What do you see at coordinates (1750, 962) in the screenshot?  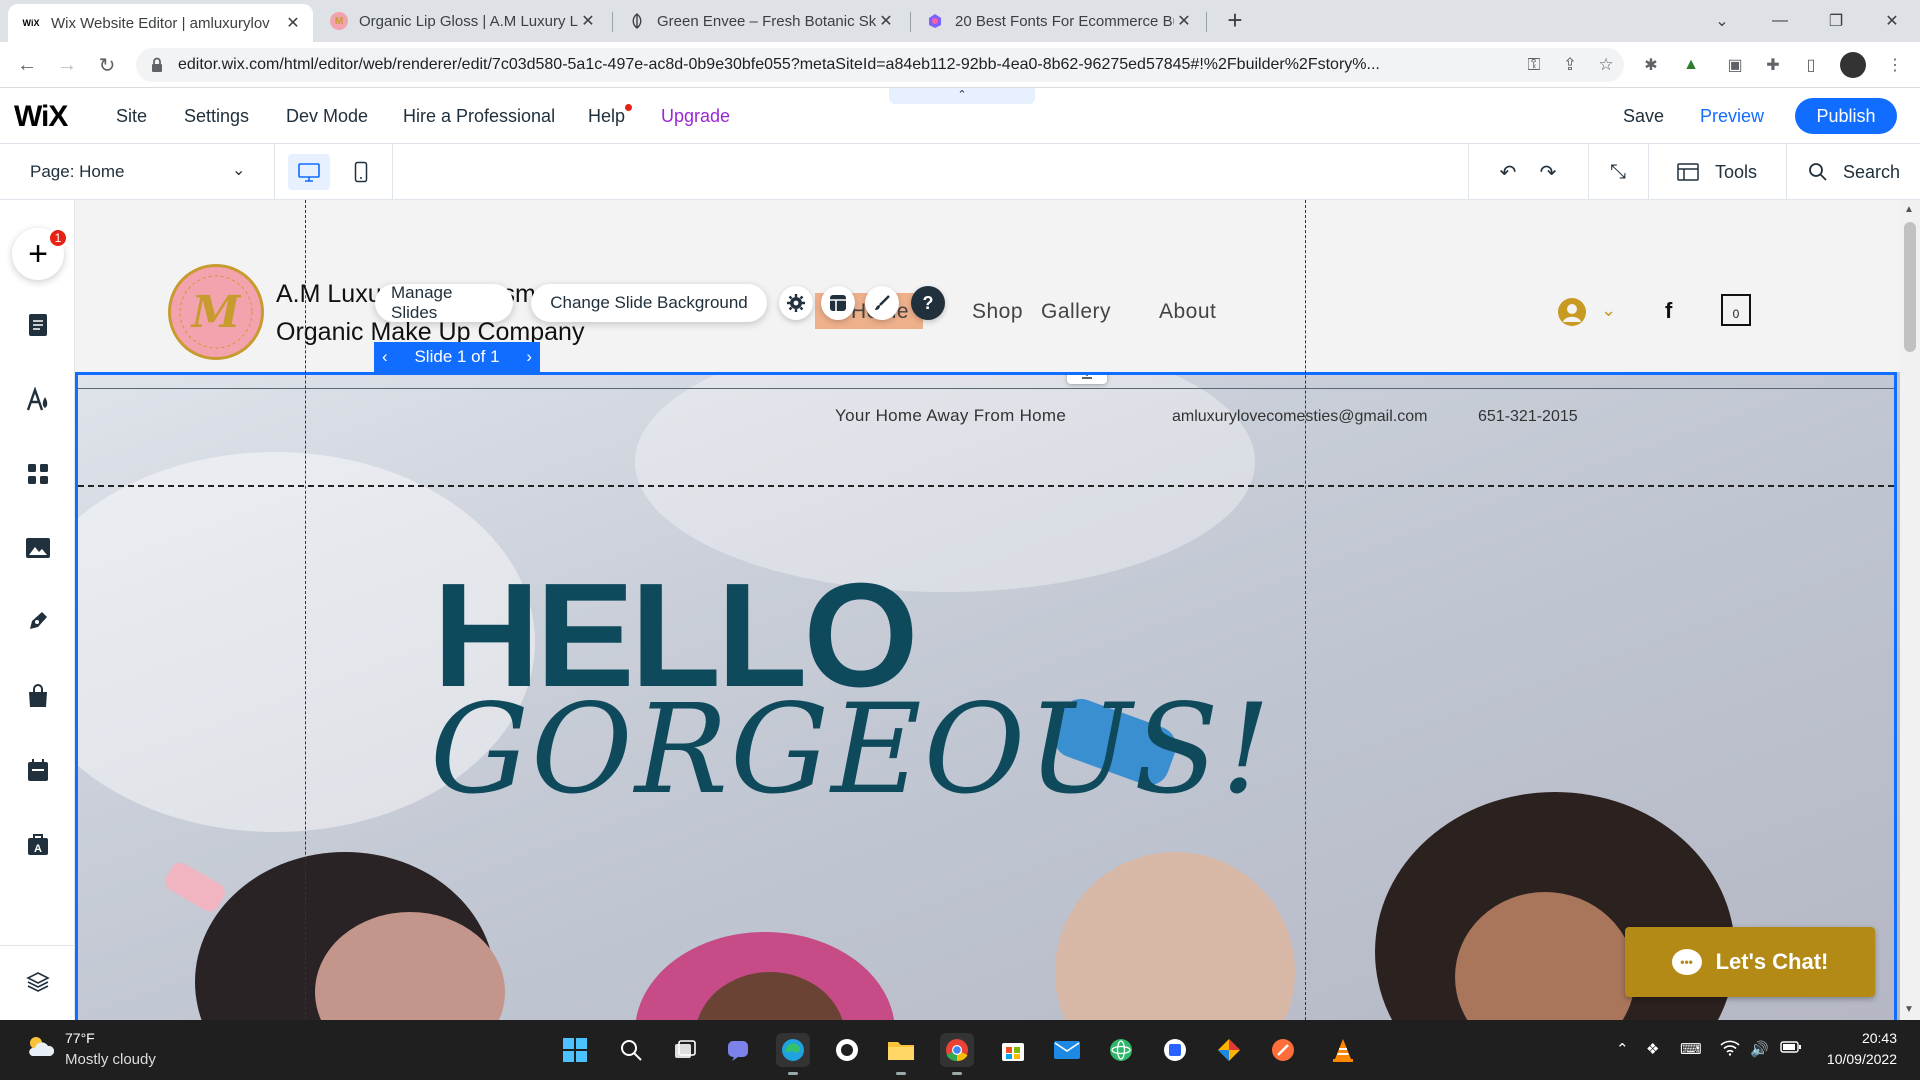 I see `lets-chat-button: ••• Let's Chat!` at bounding box center [1750, 962].